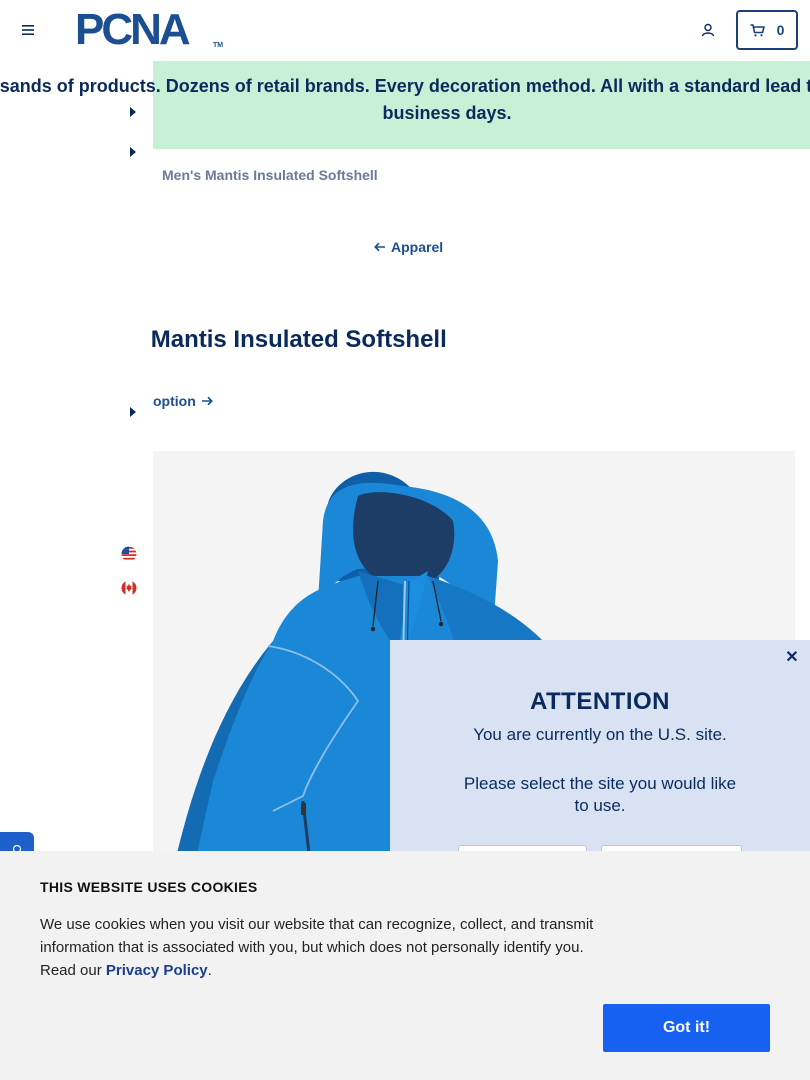 The image size is (810, 1080). What do you see at coordinates (218, 45) in the screenshot?
I see `logo-trademark: TM` at bounding box center [218, 45].